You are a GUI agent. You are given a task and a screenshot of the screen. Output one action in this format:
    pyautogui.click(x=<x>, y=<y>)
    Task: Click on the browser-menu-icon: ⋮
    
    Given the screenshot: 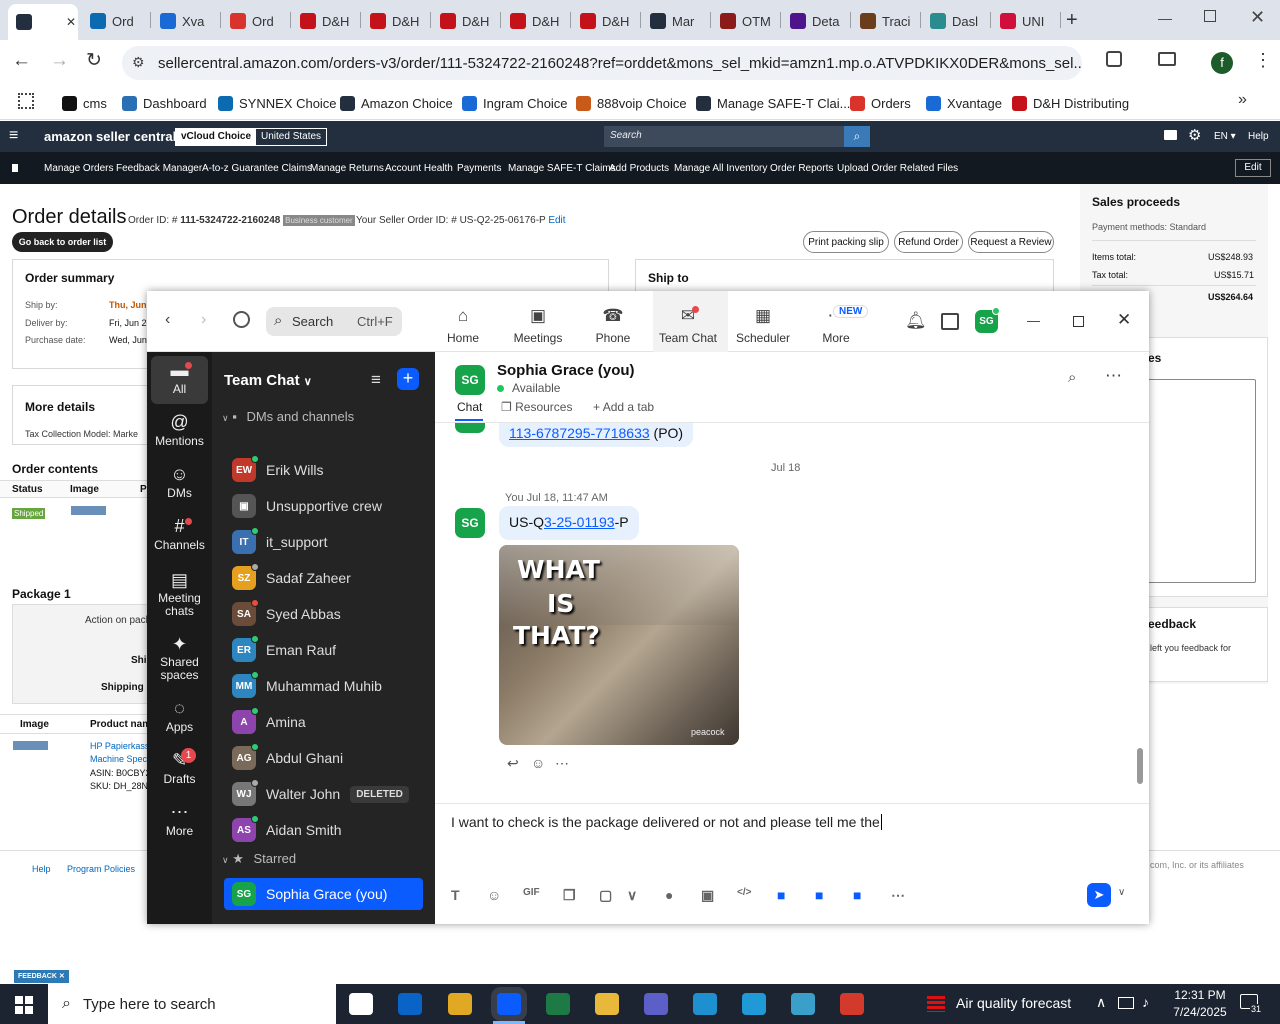 What is the action you would take?
    pyautogui.click(x=1263, y=60)
    